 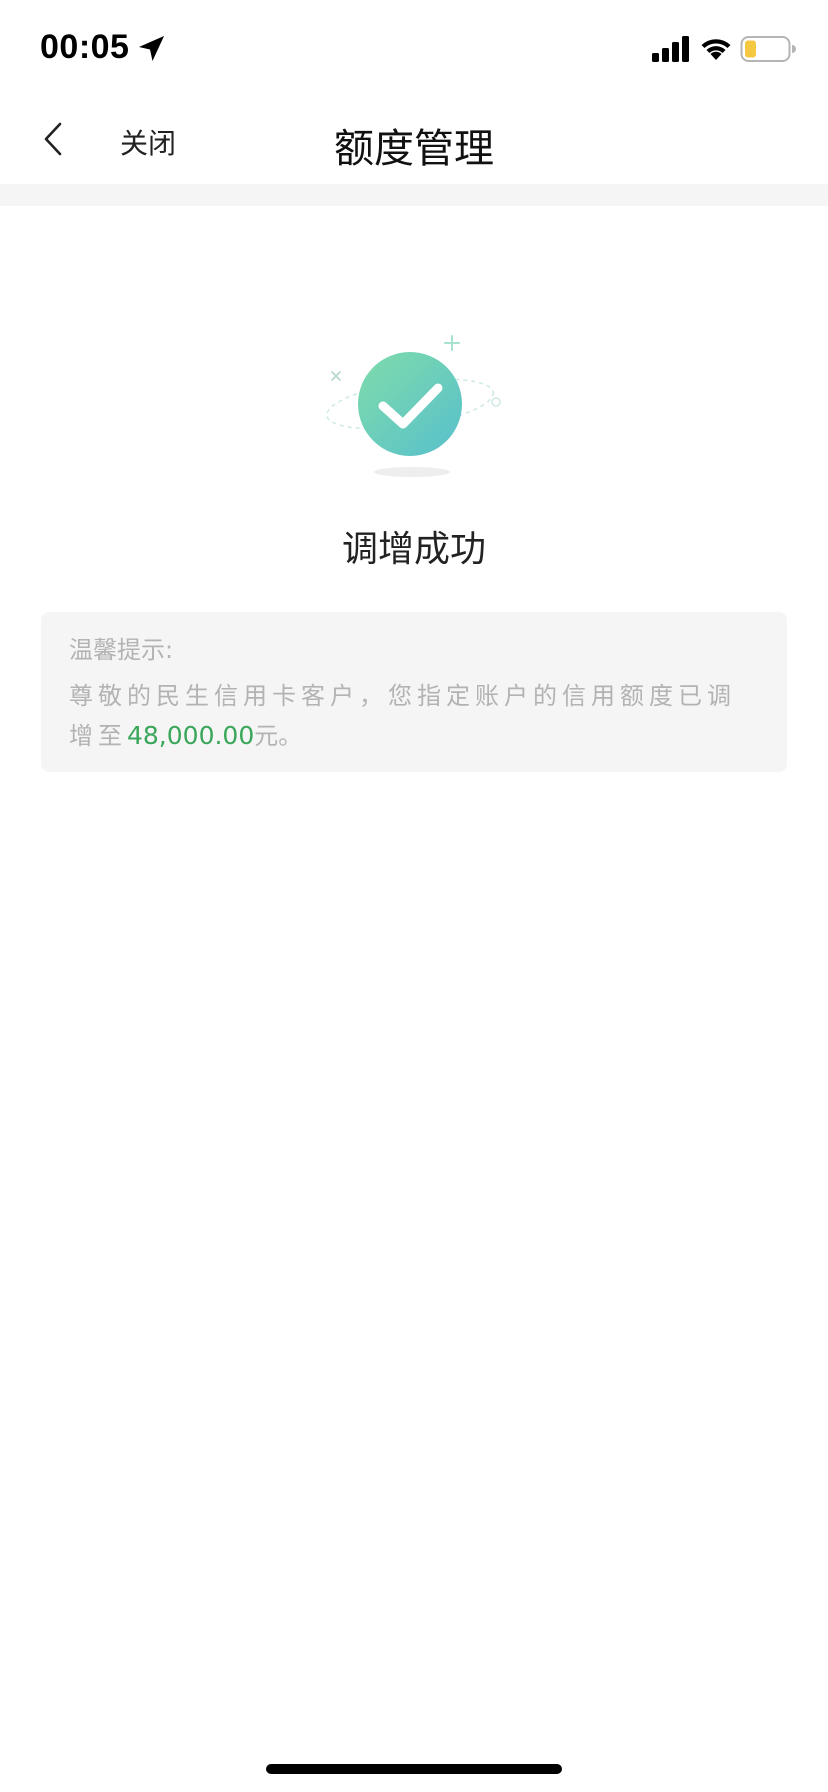 I want to click on chevron-left-icon, so click(x=53, y=139).